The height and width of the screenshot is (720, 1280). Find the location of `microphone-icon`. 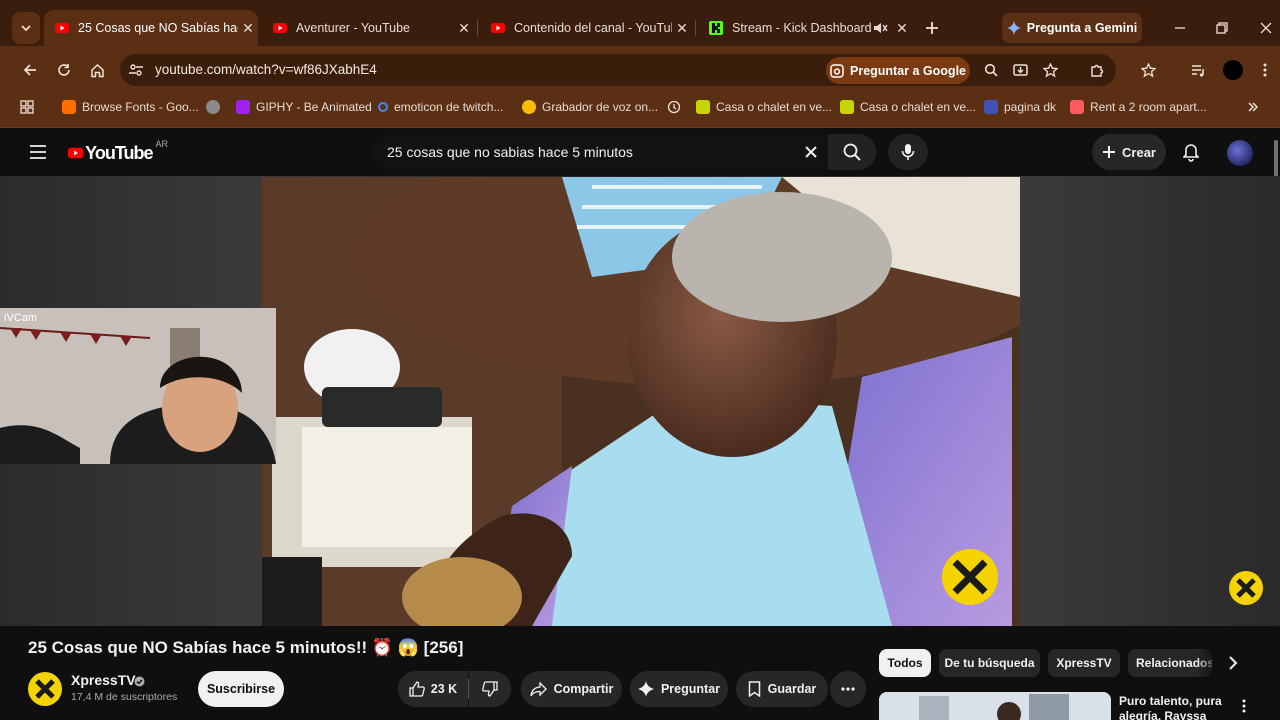

microphone-icon is located at coordinates (908, 152).